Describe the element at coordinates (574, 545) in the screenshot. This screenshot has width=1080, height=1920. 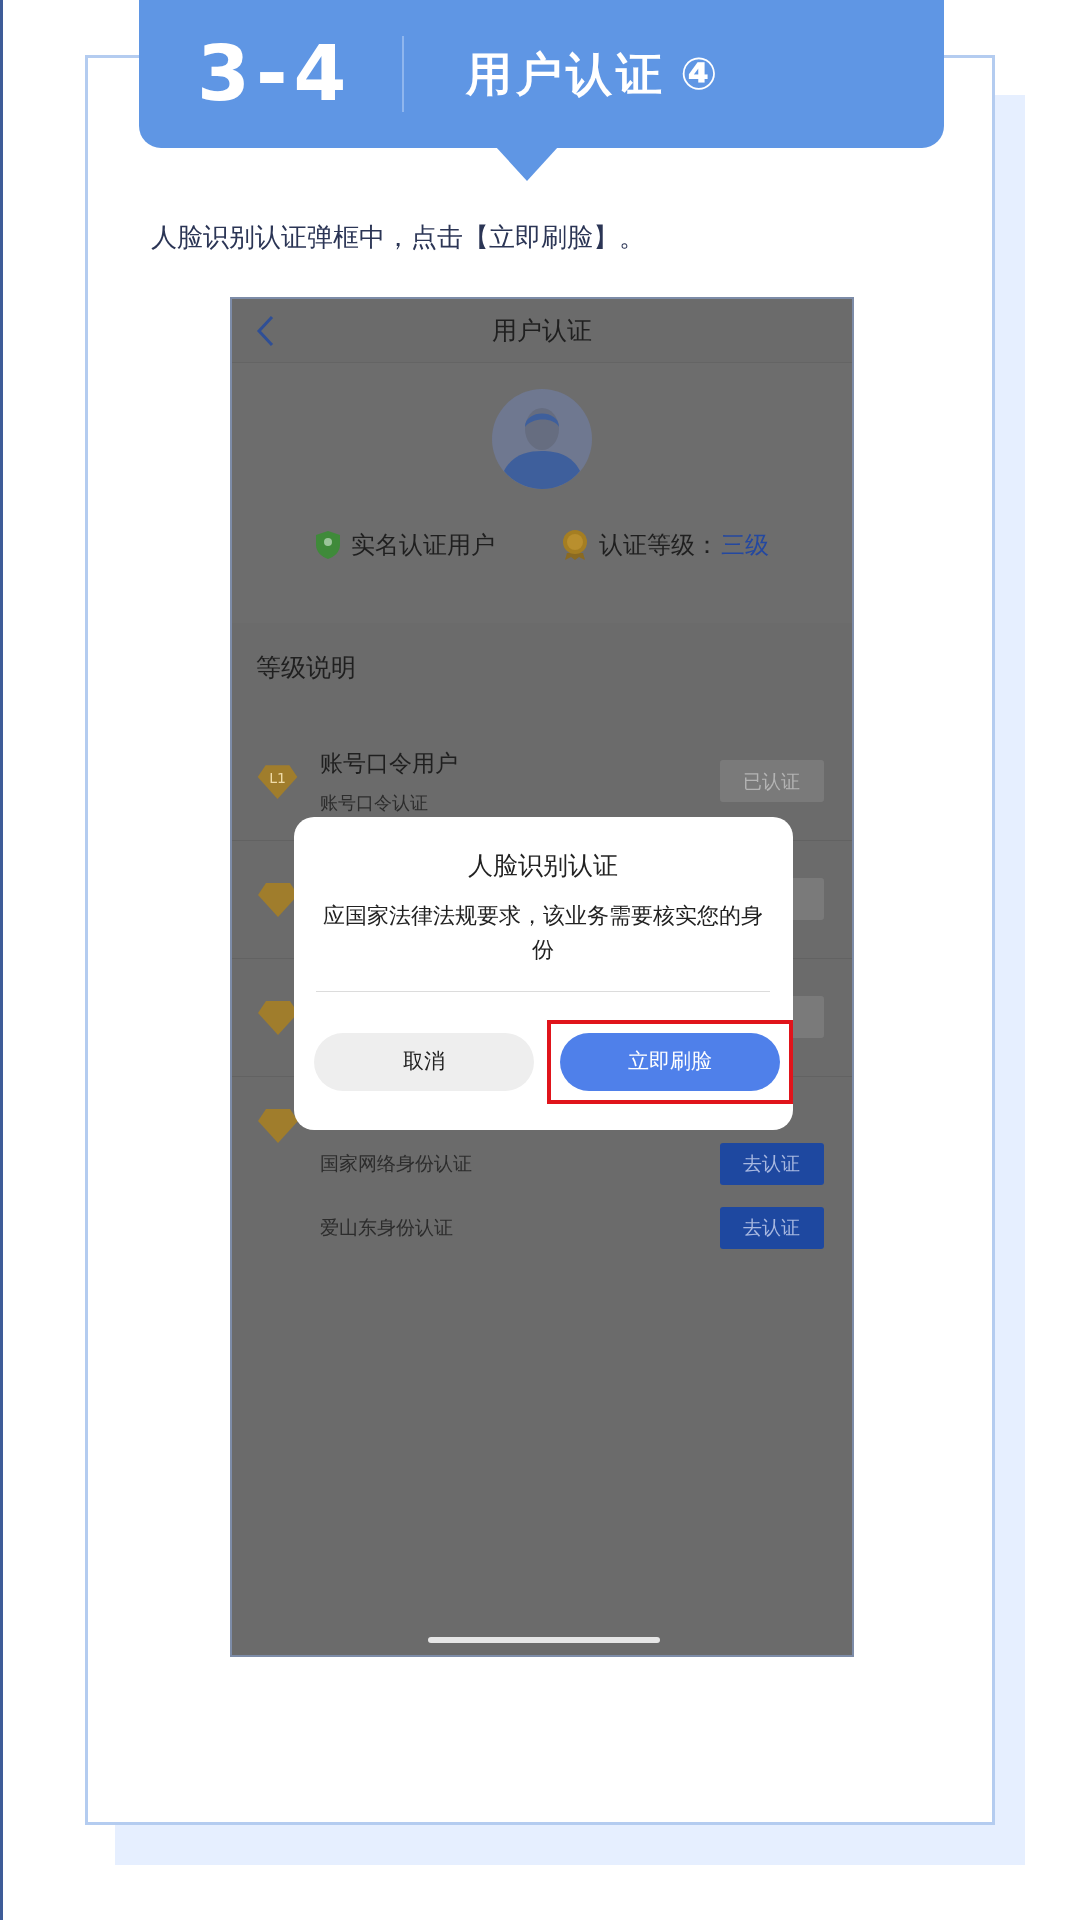
I see `medal-icon` at that location.